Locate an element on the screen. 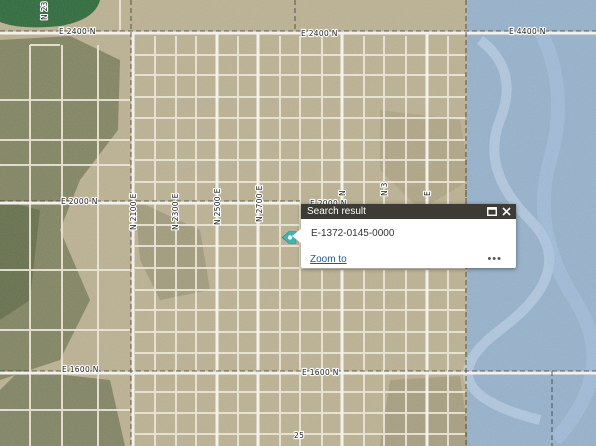 This screenshot has height=446, width=596. maximize-icon is located at coordinates (491, 211).